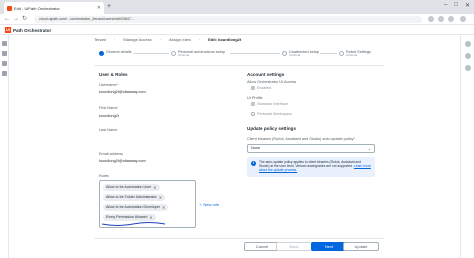  I want to click on breadcrumb-tenant: Tenant, so click(100, 39).